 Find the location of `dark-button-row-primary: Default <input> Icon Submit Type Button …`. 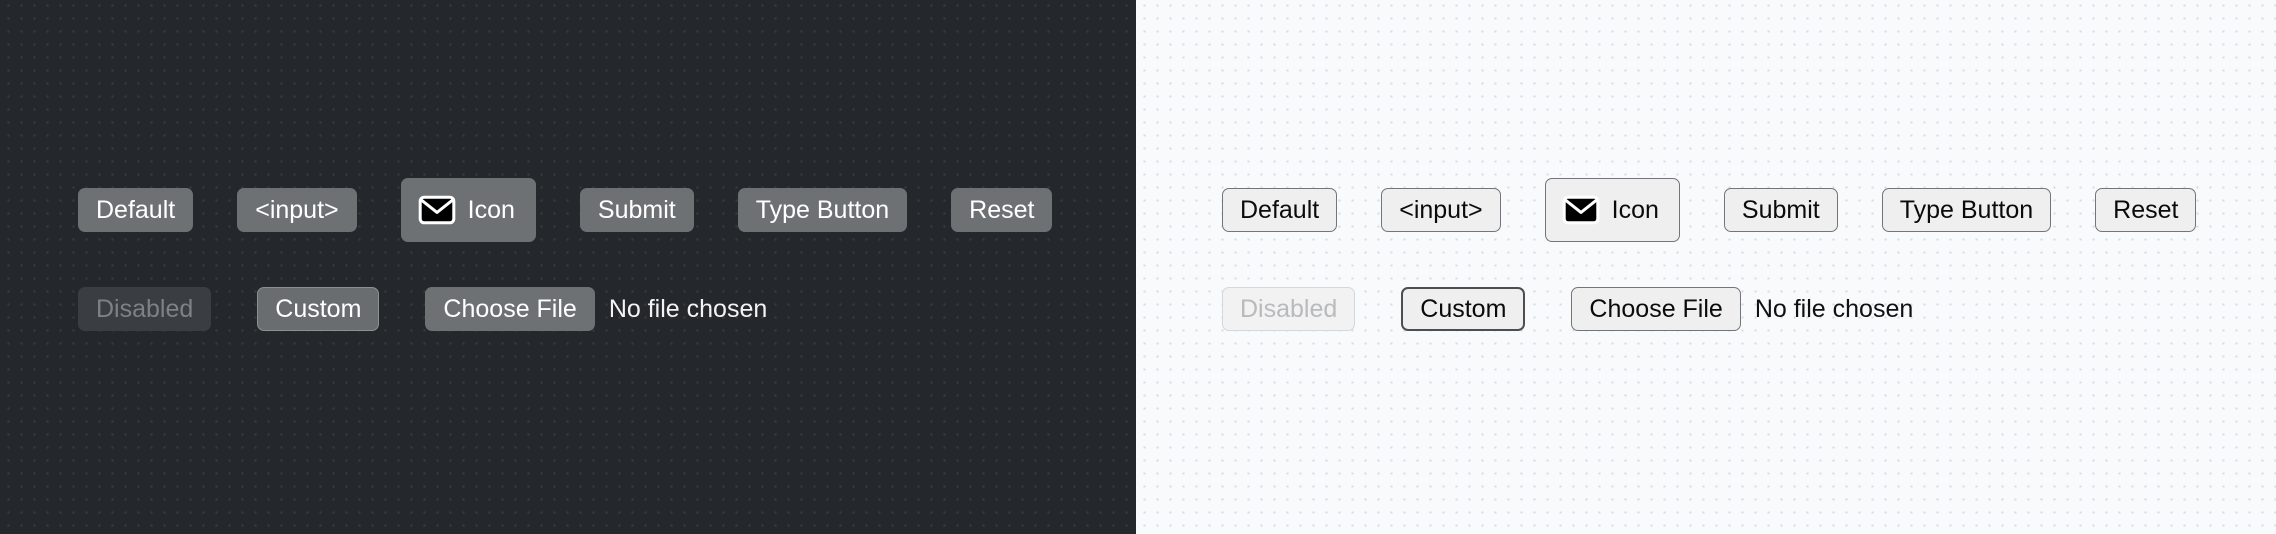

dark-button-row-primary: Default <input> Icon Submit Type Button … is located at coordinates (607, 210).